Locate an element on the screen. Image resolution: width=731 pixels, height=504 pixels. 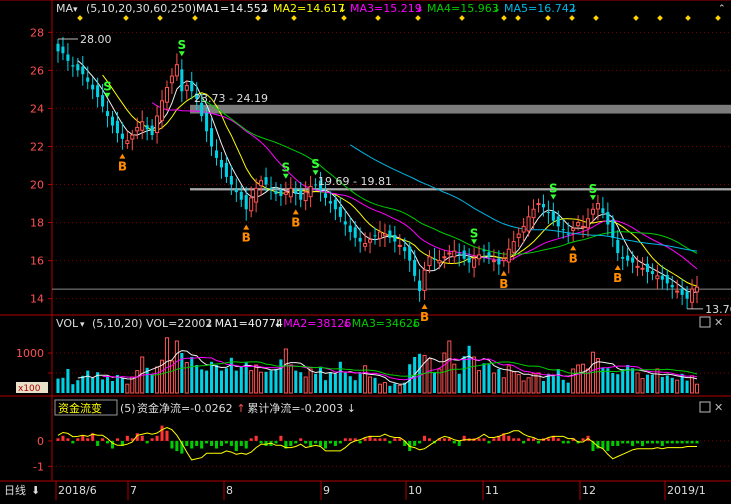
time-axis-bar: 日线 ⬇ 2018/6 7 8 9 10 11 12 2019/1 is located at coordinates (355, 490).